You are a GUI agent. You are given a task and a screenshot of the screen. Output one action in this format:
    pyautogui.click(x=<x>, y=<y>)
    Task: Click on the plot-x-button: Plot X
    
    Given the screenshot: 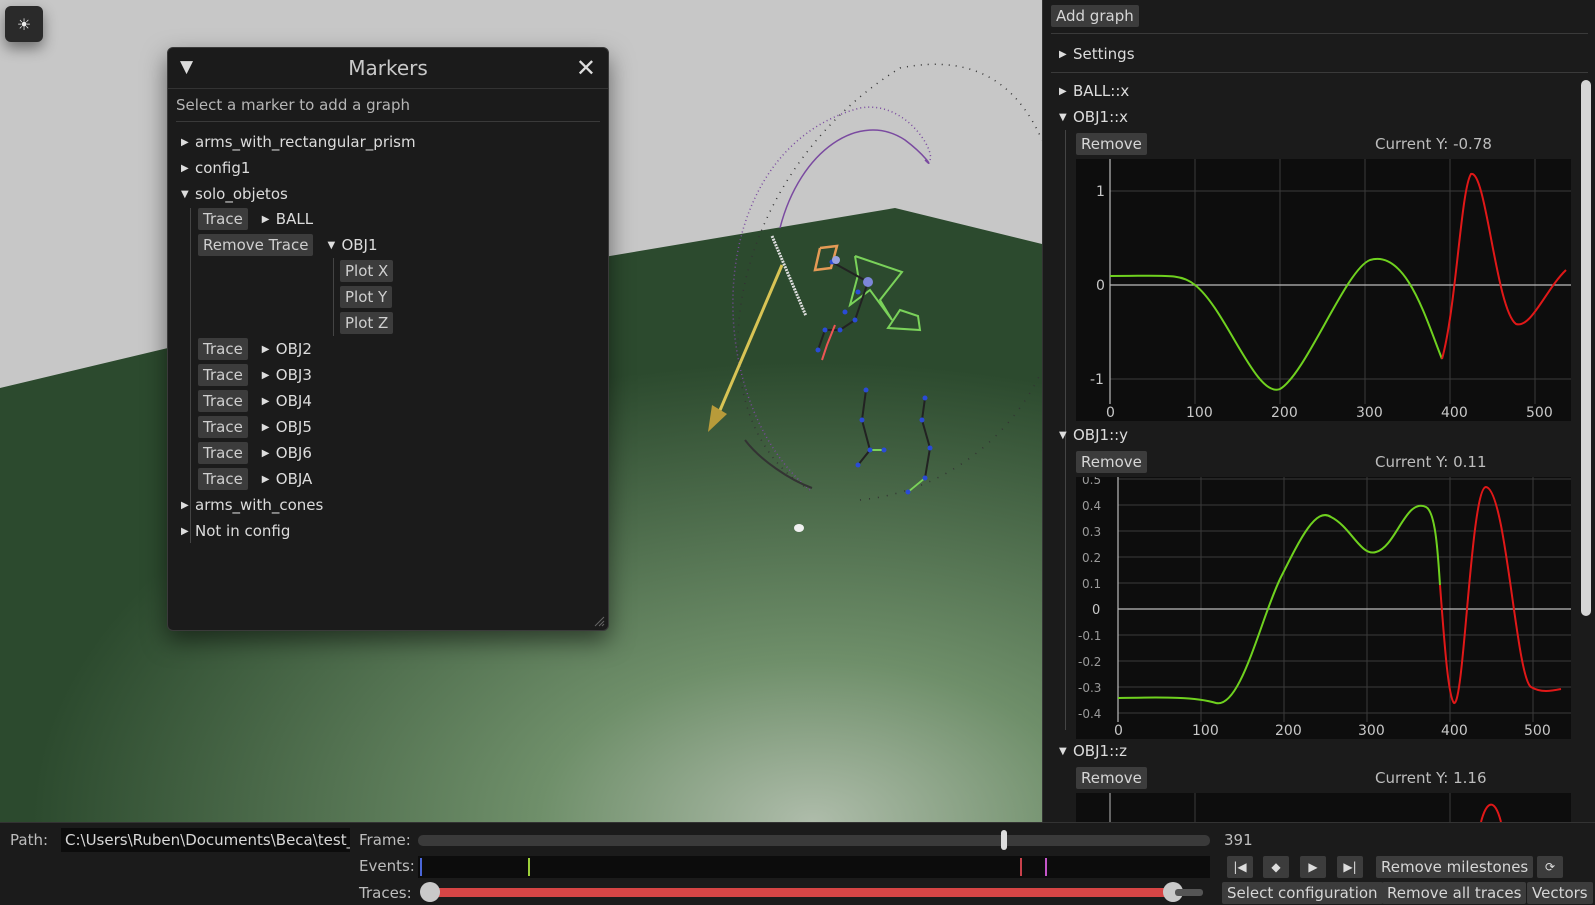 What is the action you would take?
    pyautogui.click(x=367, y=271)
    